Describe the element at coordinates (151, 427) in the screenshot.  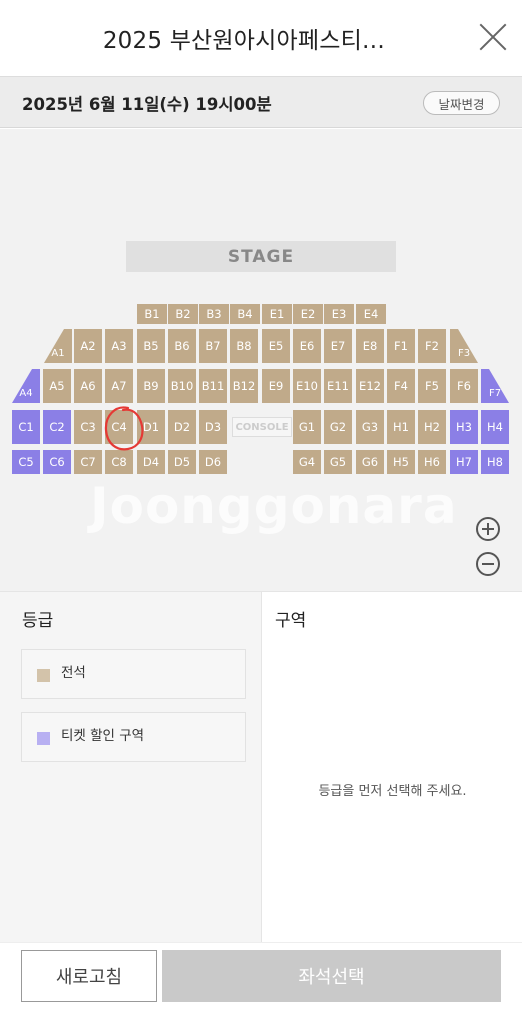
I see `seat-section-d1: D1` at that location.